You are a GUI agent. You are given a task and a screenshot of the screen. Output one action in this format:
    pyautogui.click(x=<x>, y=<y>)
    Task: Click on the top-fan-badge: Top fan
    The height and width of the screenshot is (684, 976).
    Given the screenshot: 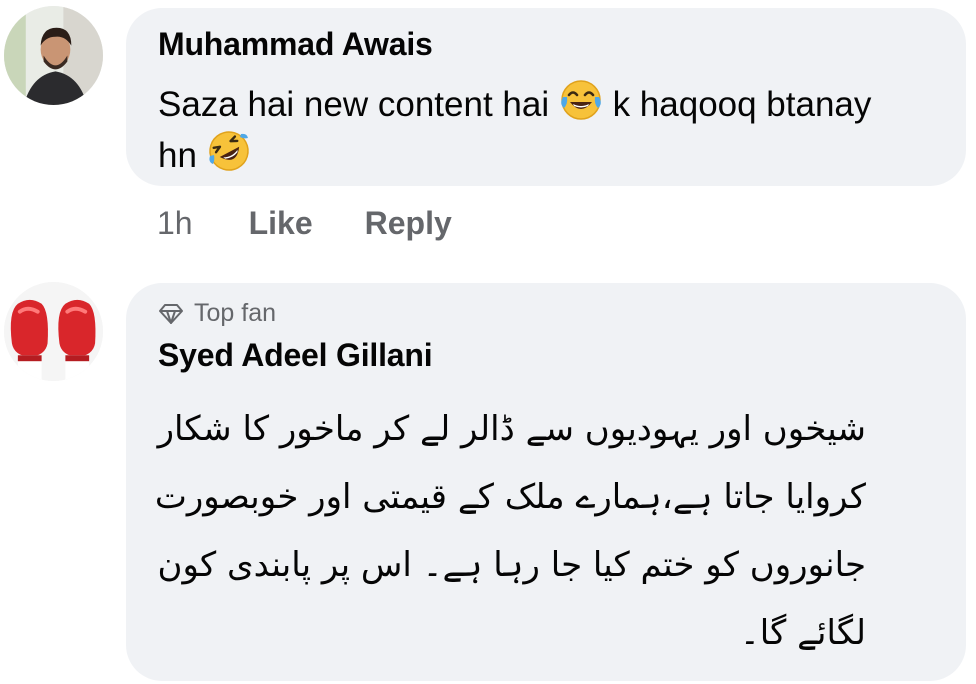 What is the action you would take?
    pyautogui.click(x=217, y=313)
    